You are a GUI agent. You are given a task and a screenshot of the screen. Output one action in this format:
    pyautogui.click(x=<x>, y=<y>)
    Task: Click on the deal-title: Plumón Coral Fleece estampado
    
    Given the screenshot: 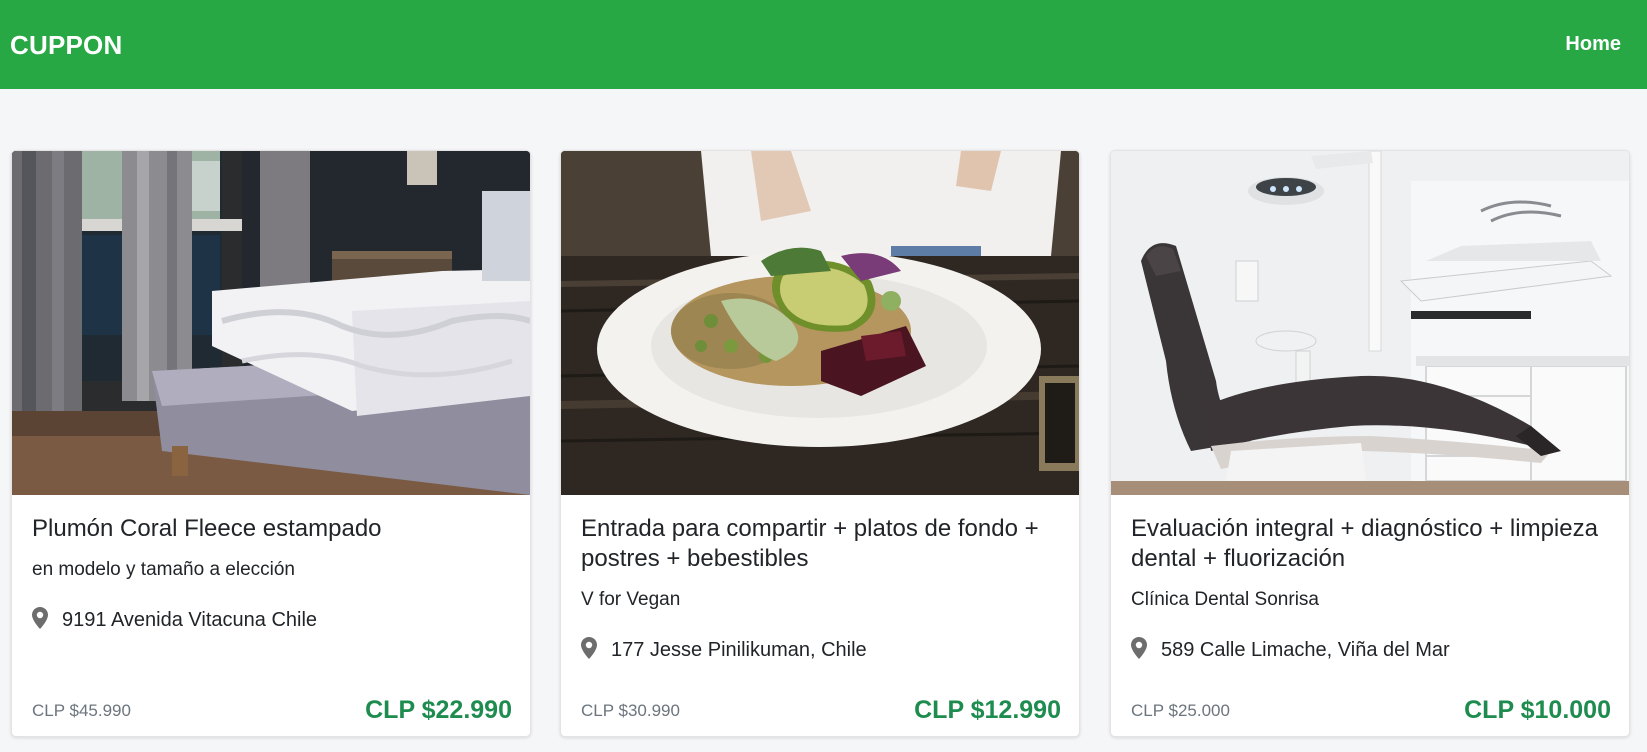 What is the action you would take?
    pyautogui.click(x=273, y=529)
    